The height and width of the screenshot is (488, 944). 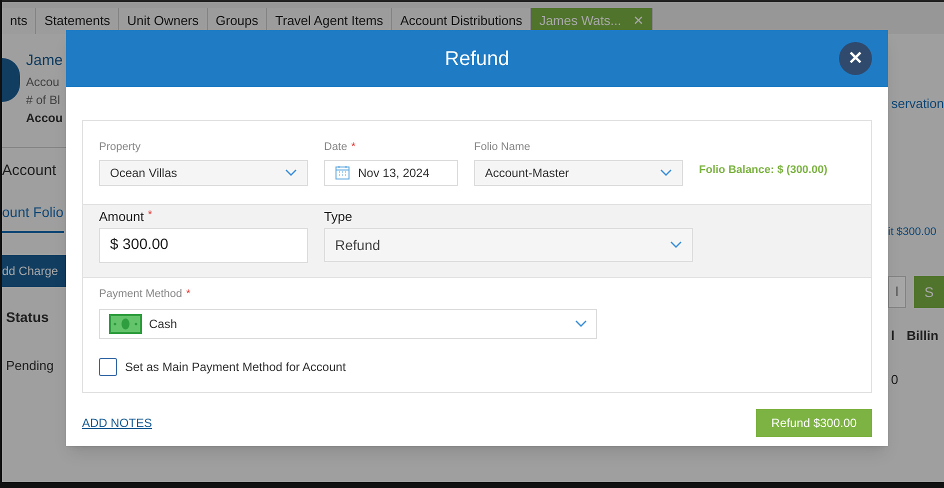 What do you see at coordinates (894, 379) in the screenshot?
I see `table-cell-text: 0` at bounding box center [894, 379].